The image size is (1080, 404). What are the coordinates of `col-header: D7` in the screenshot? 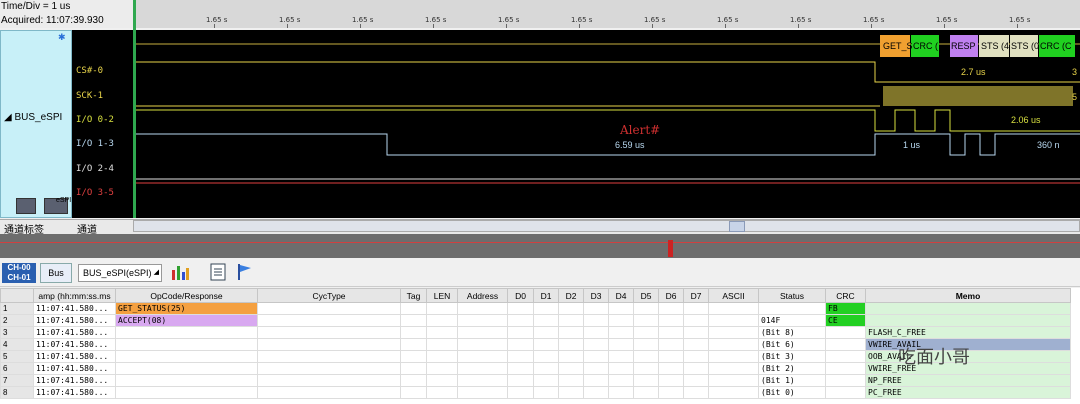 It's located at (696, 295).